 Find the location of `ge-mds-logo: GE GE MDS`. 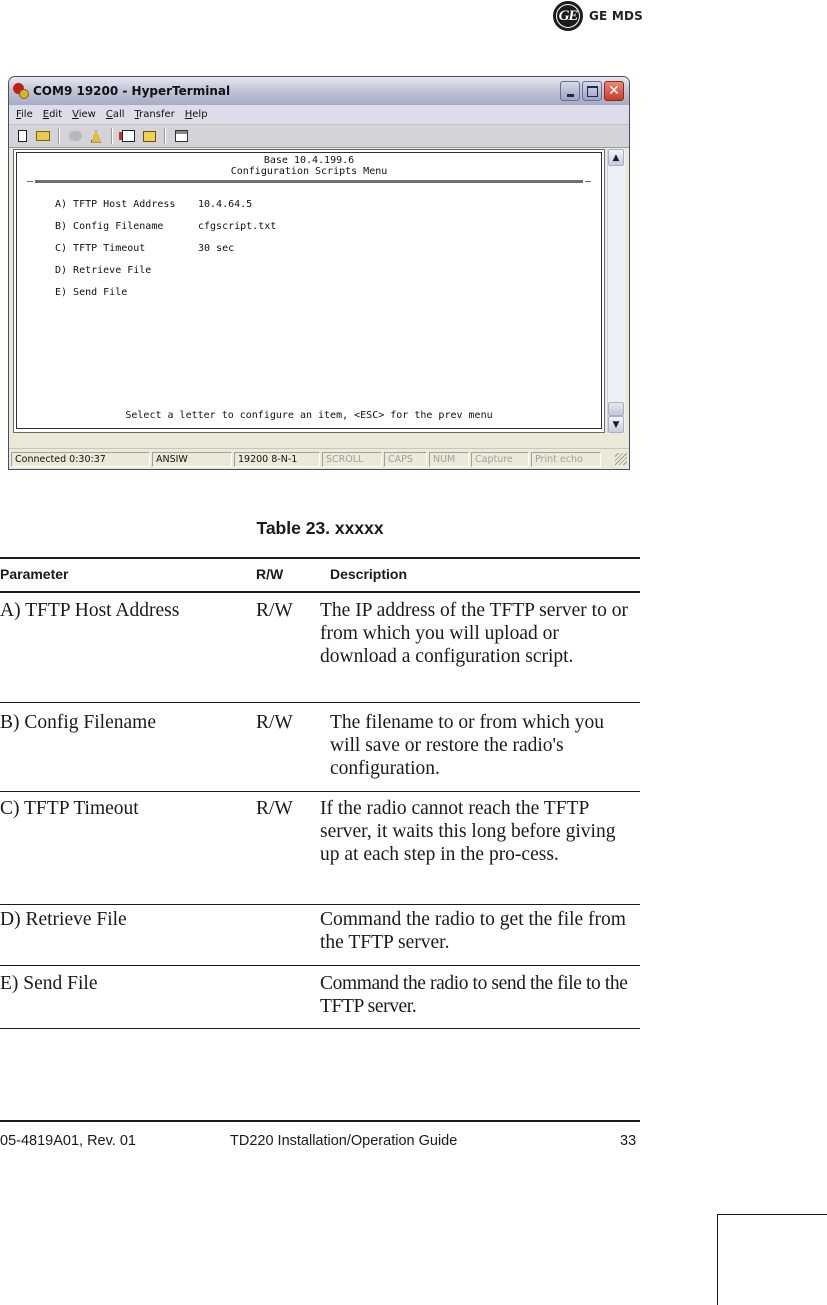

ge-mds-logo: GE GE MDS is located at coordinates (598, 16).